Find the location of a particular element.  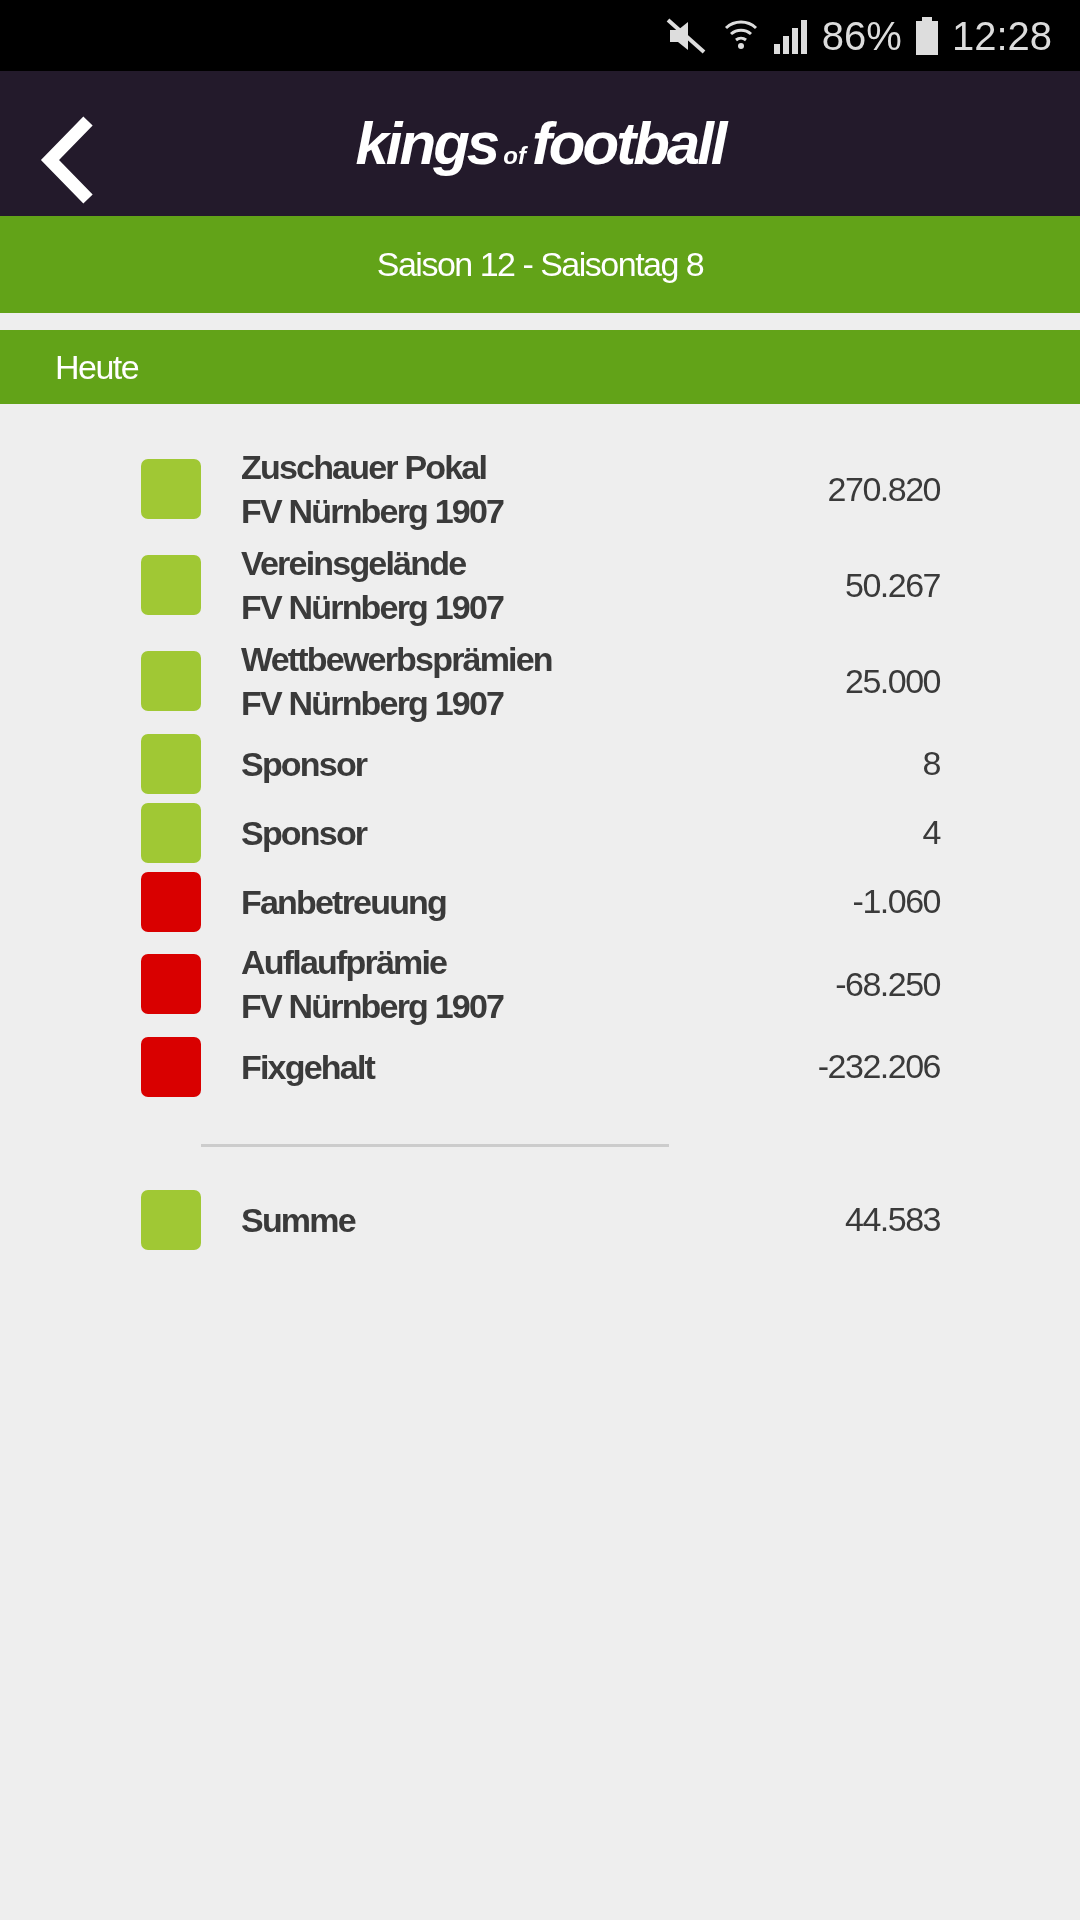

battery-percent: 86% is located at coordinates (861, 35).